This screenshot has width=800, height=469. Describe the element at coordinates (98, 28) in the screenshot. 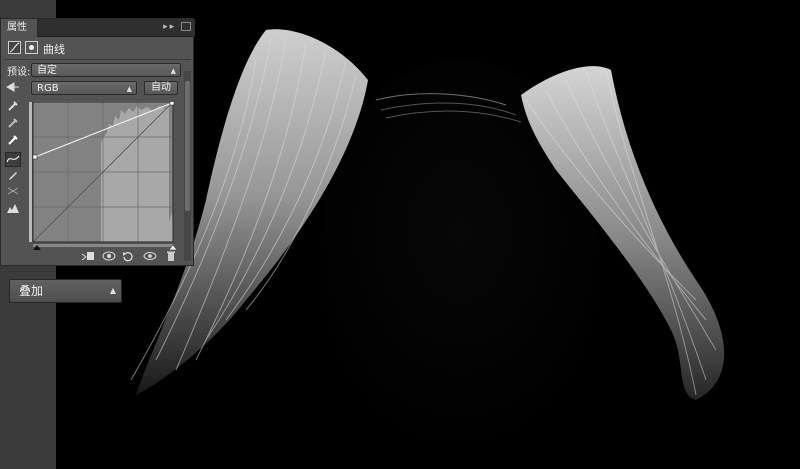

I see `panel-header: 属性 ▸▸` at that location.